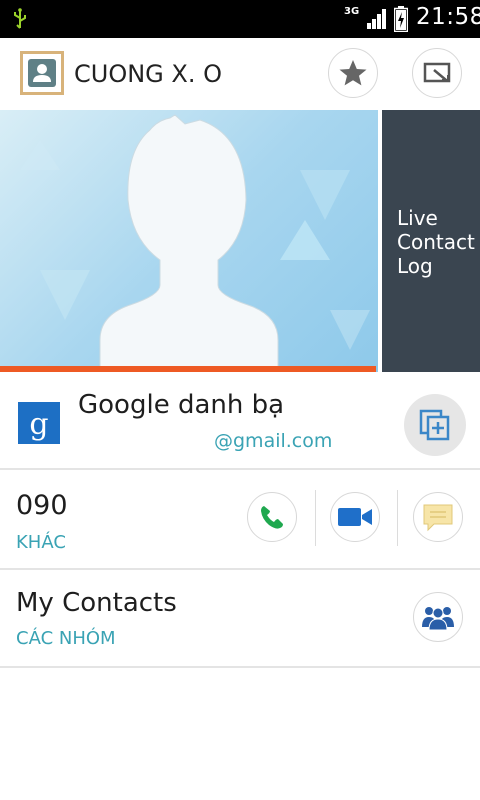 This screenshot has height=800, width=480. I want to click on contact-name: CUONG X. O, so click(148, 74).